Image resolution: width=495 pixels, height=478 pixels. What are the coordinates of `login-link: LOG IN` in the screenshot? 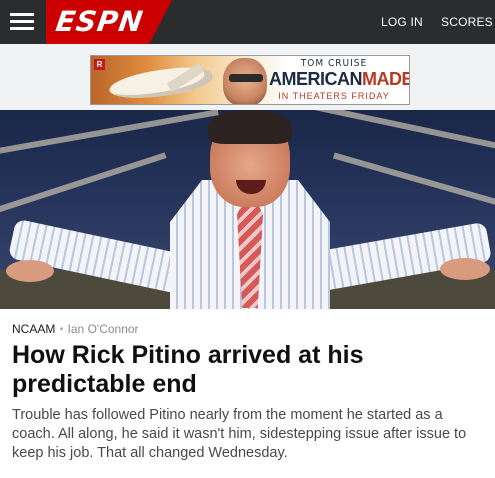 It's located at (402, 22).